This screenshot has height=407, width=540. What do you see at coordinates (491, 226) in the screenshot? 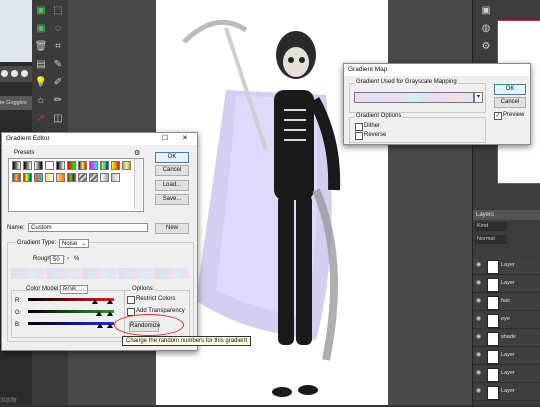
I see `layer-filter: Kind` at bounding box center [491, 226].